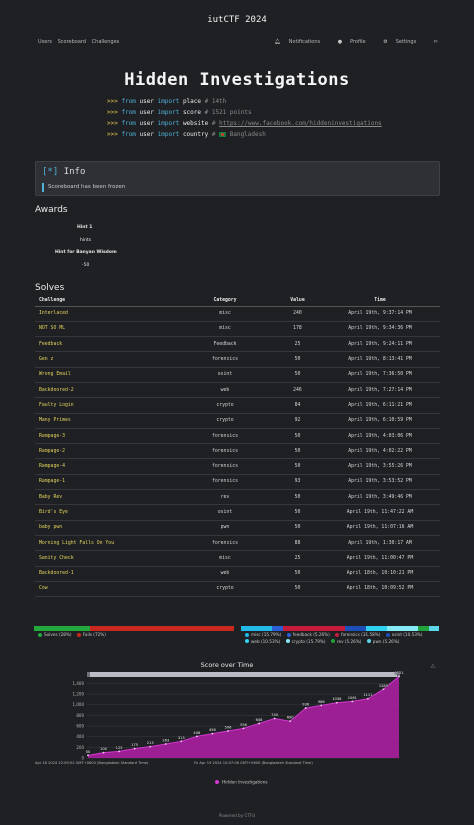 This screenshot has width=474, height=825. I want to click on challenge-link: Bird's Eye, so click(53, 512).